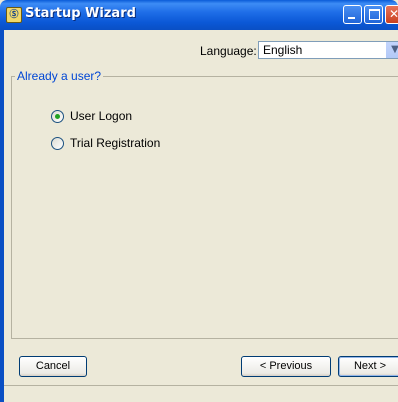 The height and width of the screenshot is (402, 398). I want to click on language-select: English ▼, so click(328, 50).